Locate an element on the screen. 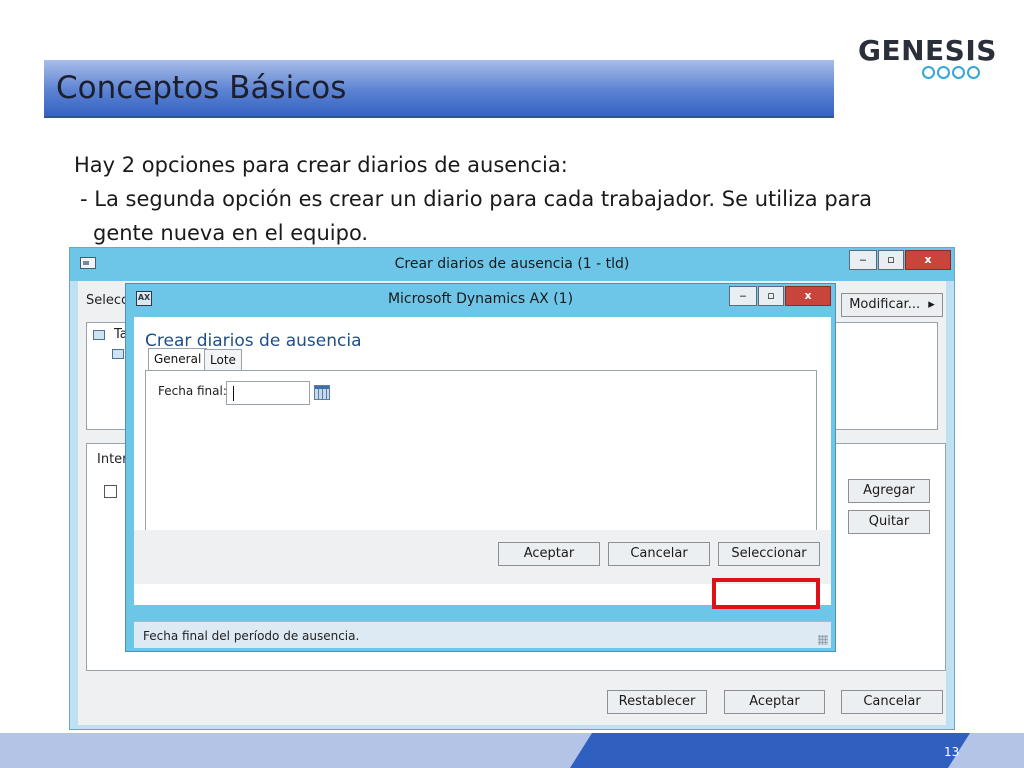 This screenshot has width=1024, height=768. dialog-titlebar: AX Microsoft Dynamics AX (1) ‒ ▫ x is located at coordinates (480, 299).